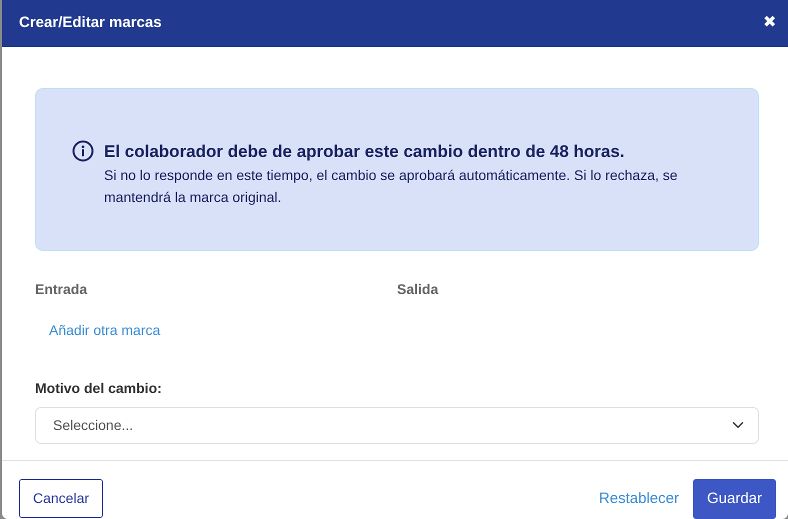  What do you see at coordinates (61, 498) in the screenshot?
I see `cancel-button: Cancelar` at bounding box center [61, 498].